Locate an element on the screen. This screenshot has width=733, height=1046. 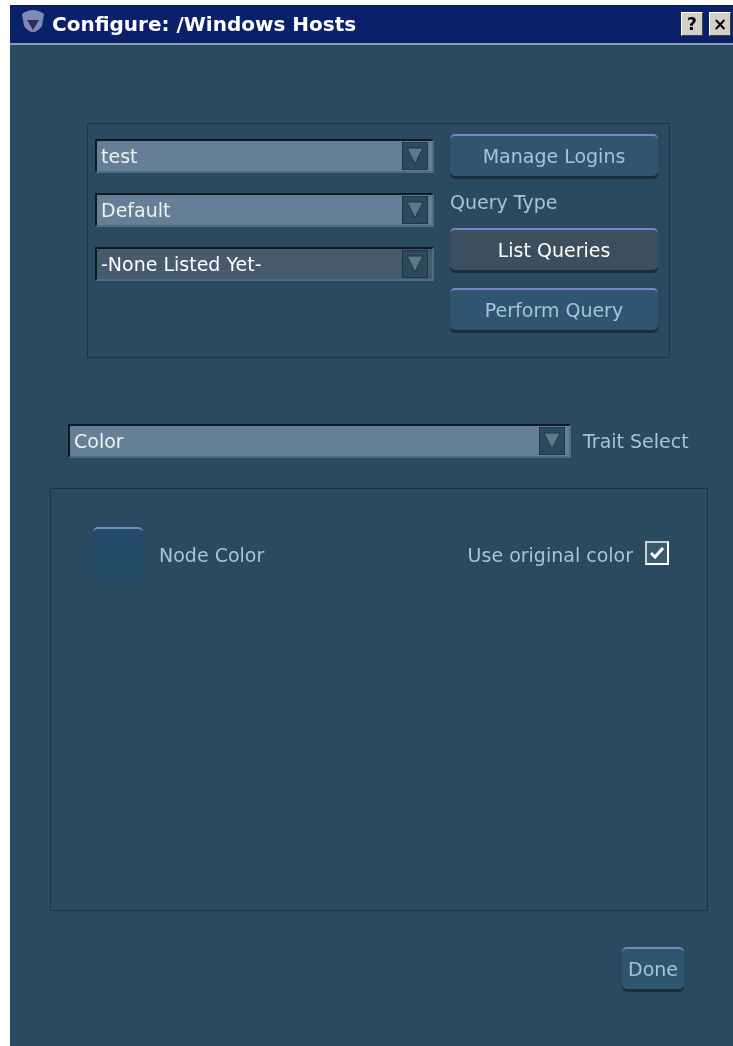
field-label: Query Type is located at coordinates (504, 202).